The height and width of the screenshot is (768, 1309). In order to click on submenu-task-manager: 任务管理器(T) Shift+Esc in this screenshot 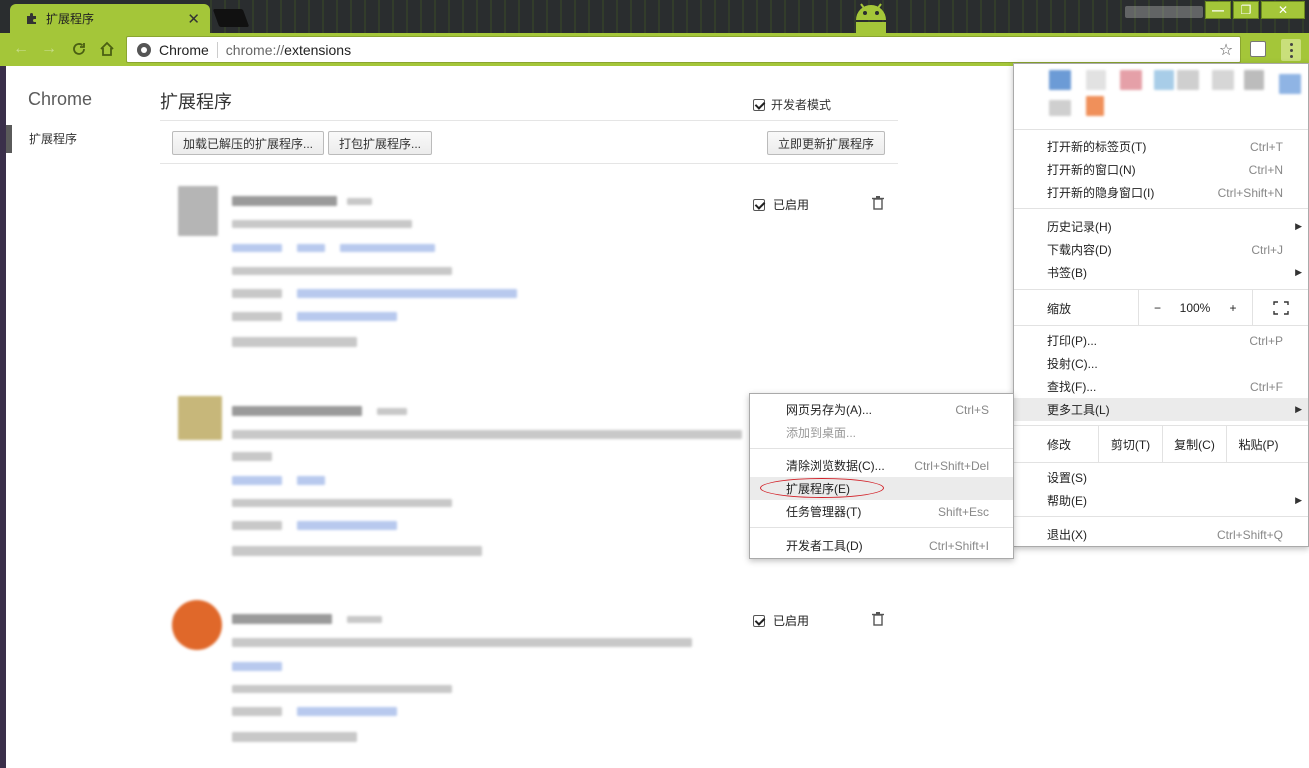, I will do `click(881, 511)`.